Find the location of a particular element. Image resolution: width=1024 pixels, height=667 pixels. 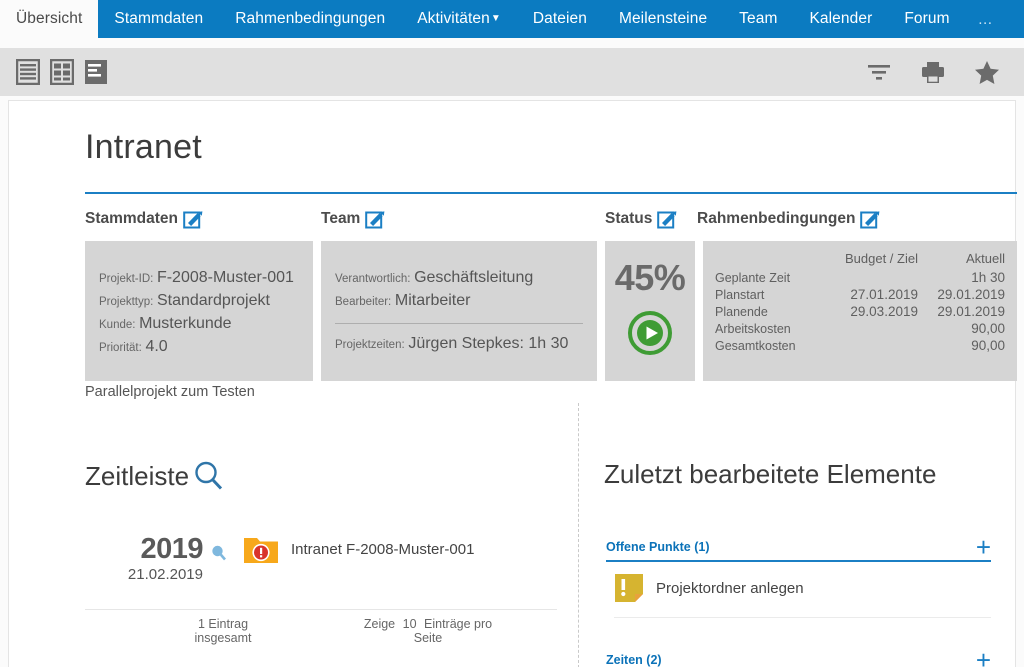

zeitleiste-header: Zeitleiste is located at coordinates (156, 475).